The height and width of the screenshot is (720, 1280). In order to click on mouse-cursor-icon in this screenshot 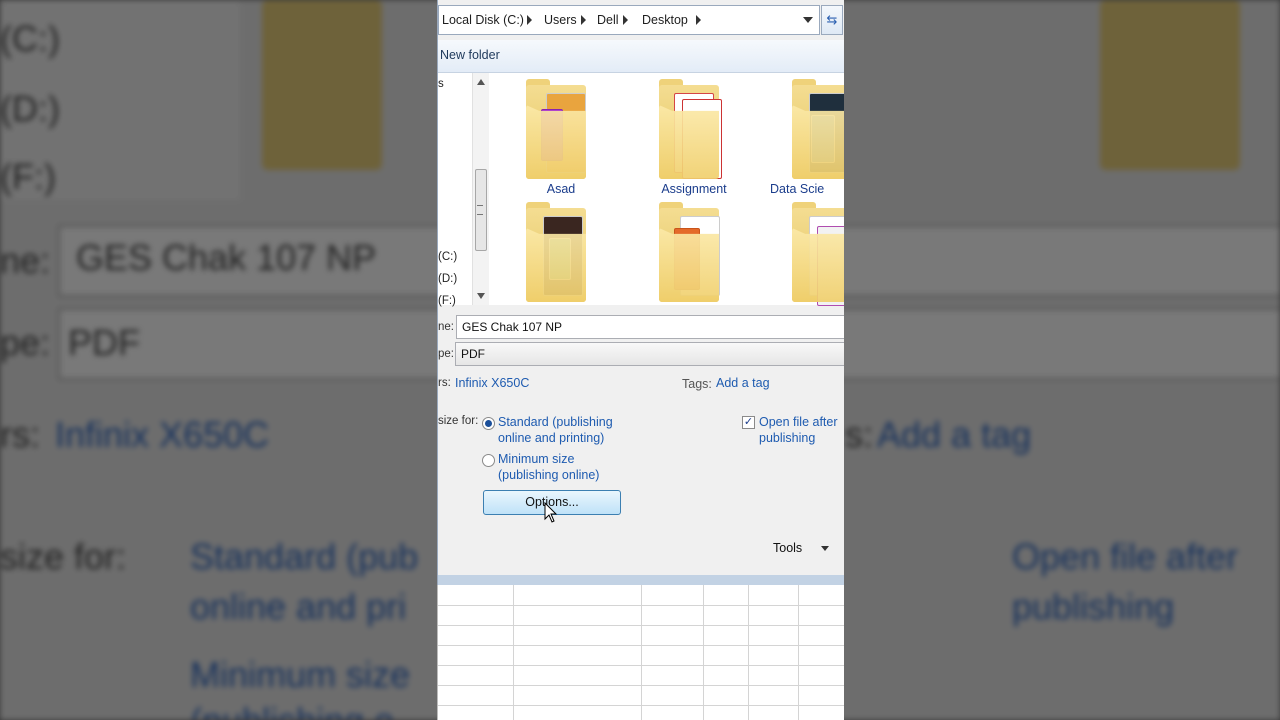, I will do `click(551, 512)`.